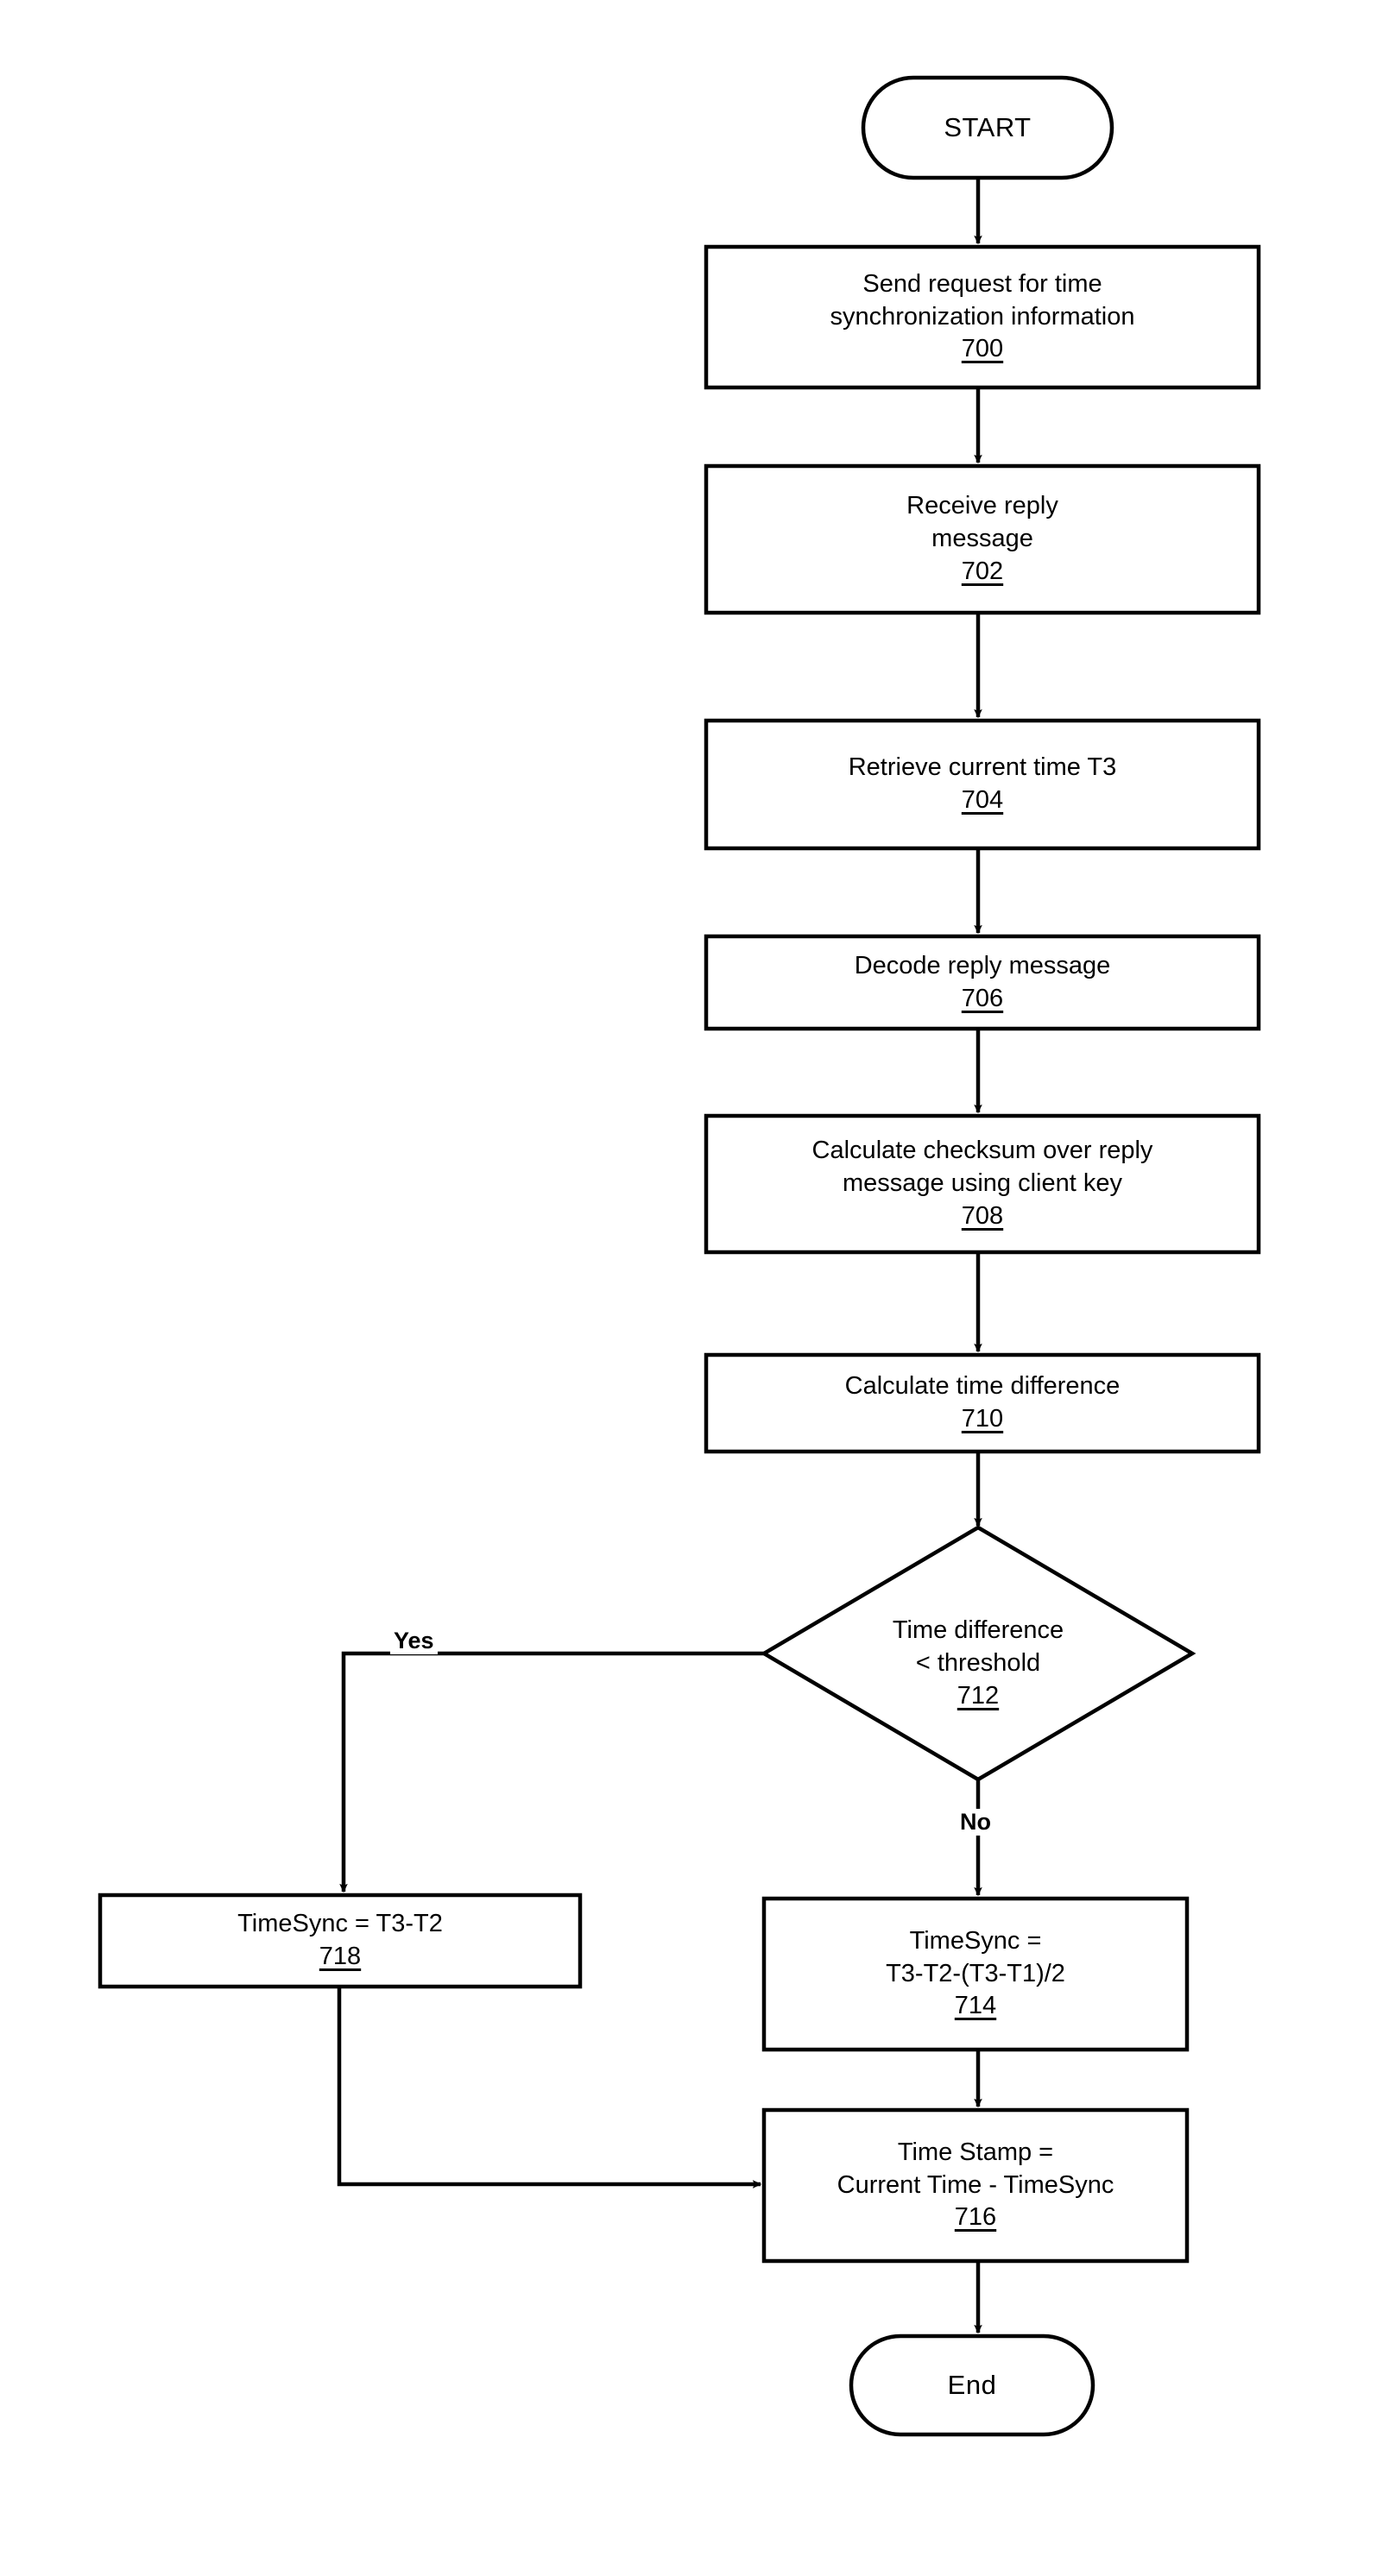  What do you see at coordinates (982, 539) in the screenshot?
I see `node-702-shape` at bounding box center [982, 539].